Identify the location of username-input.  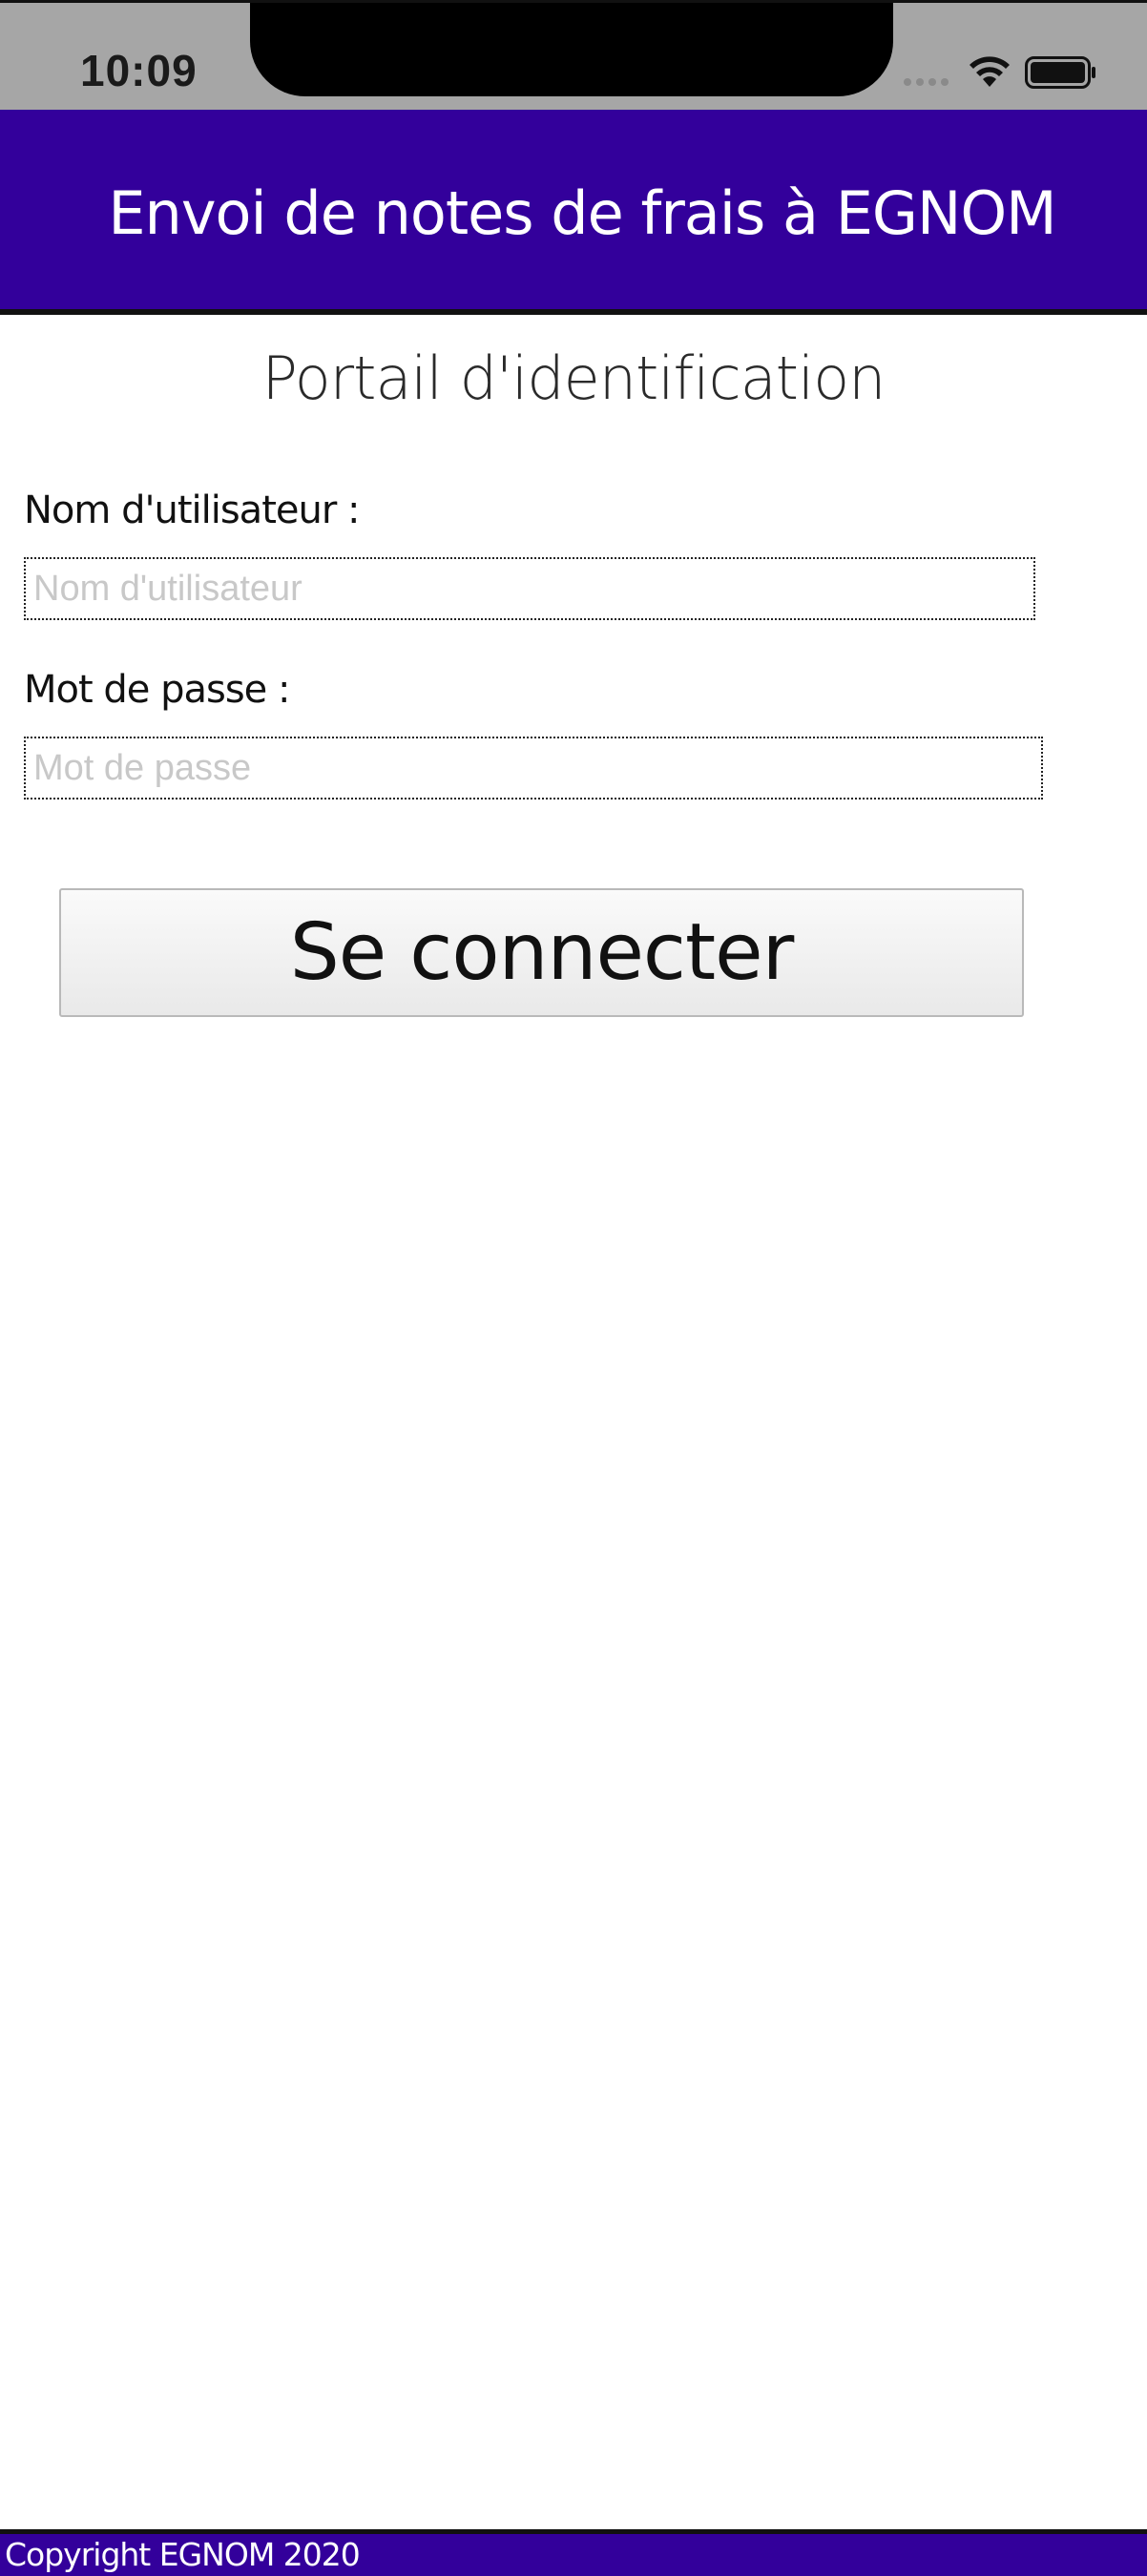
(529, 588).